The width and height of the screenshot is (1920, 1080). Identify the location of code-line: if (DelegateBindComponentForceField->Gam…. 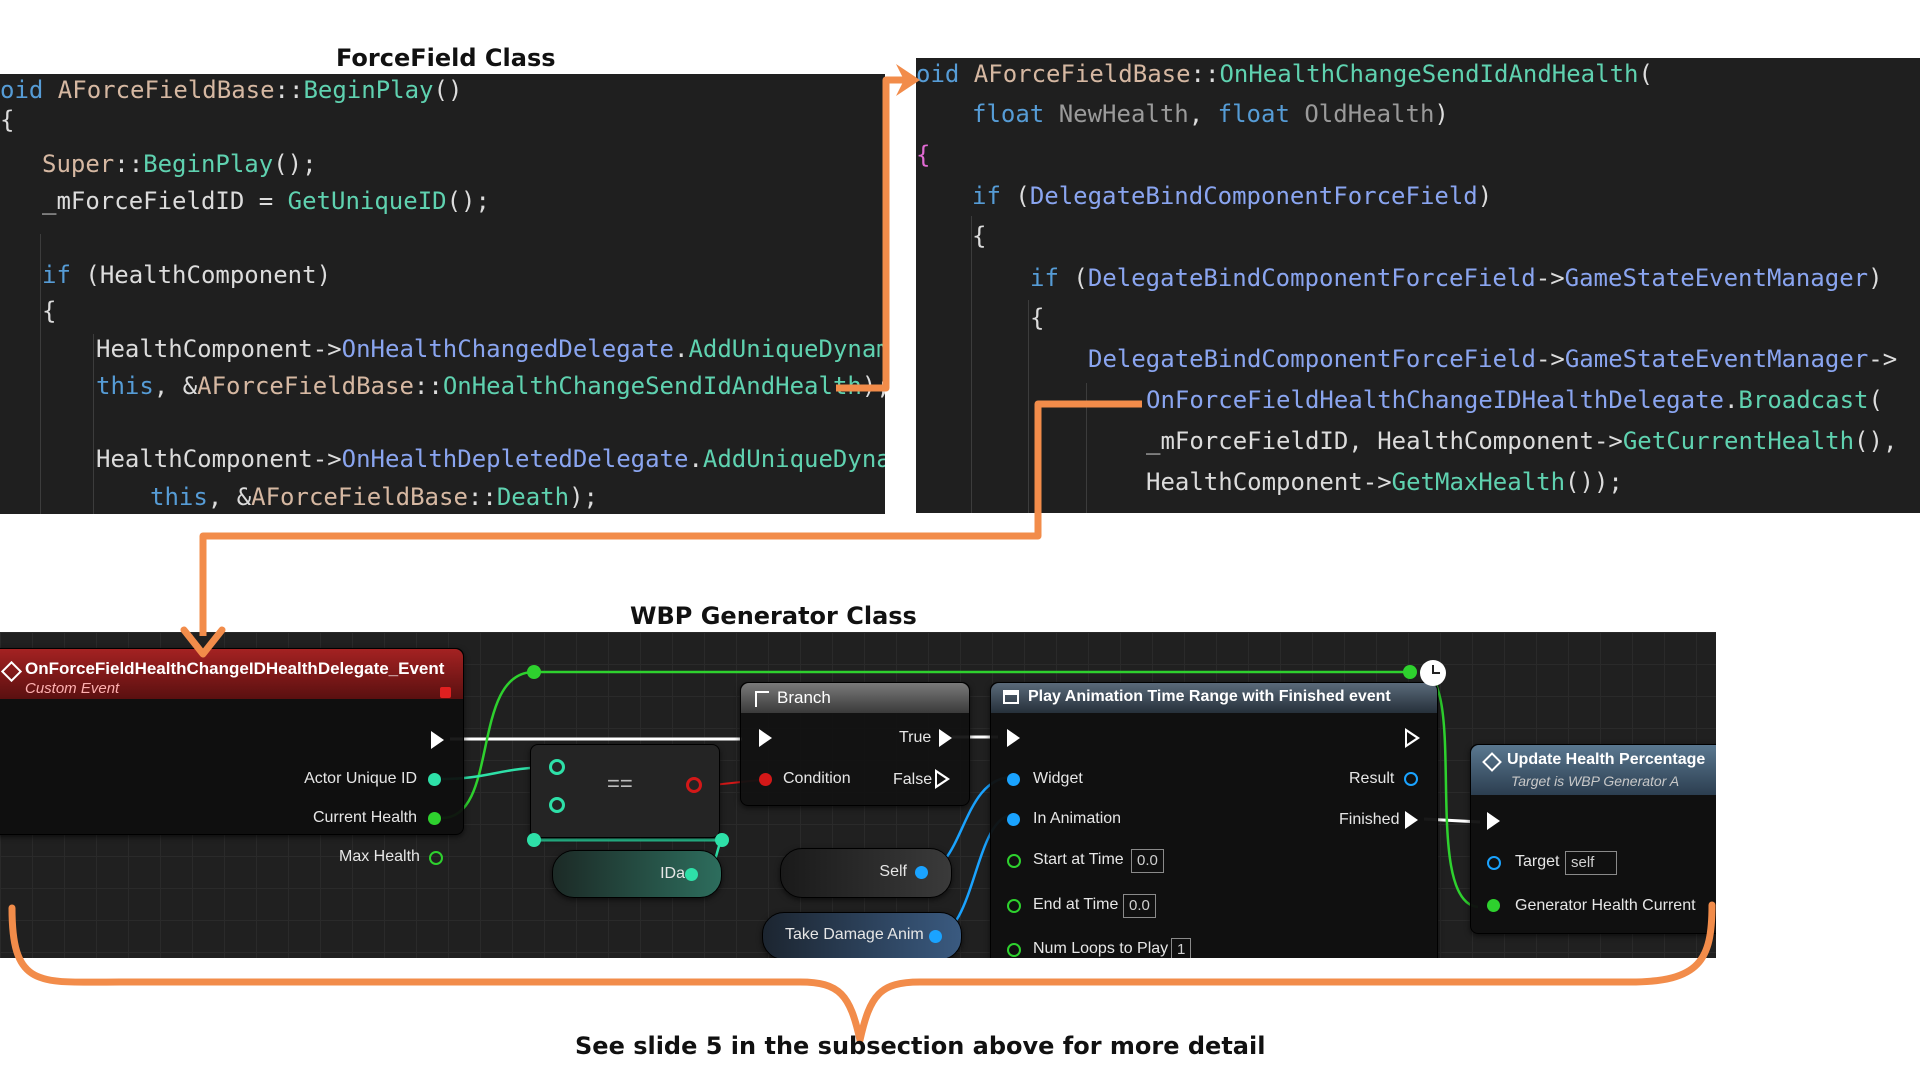
(1456, 278).